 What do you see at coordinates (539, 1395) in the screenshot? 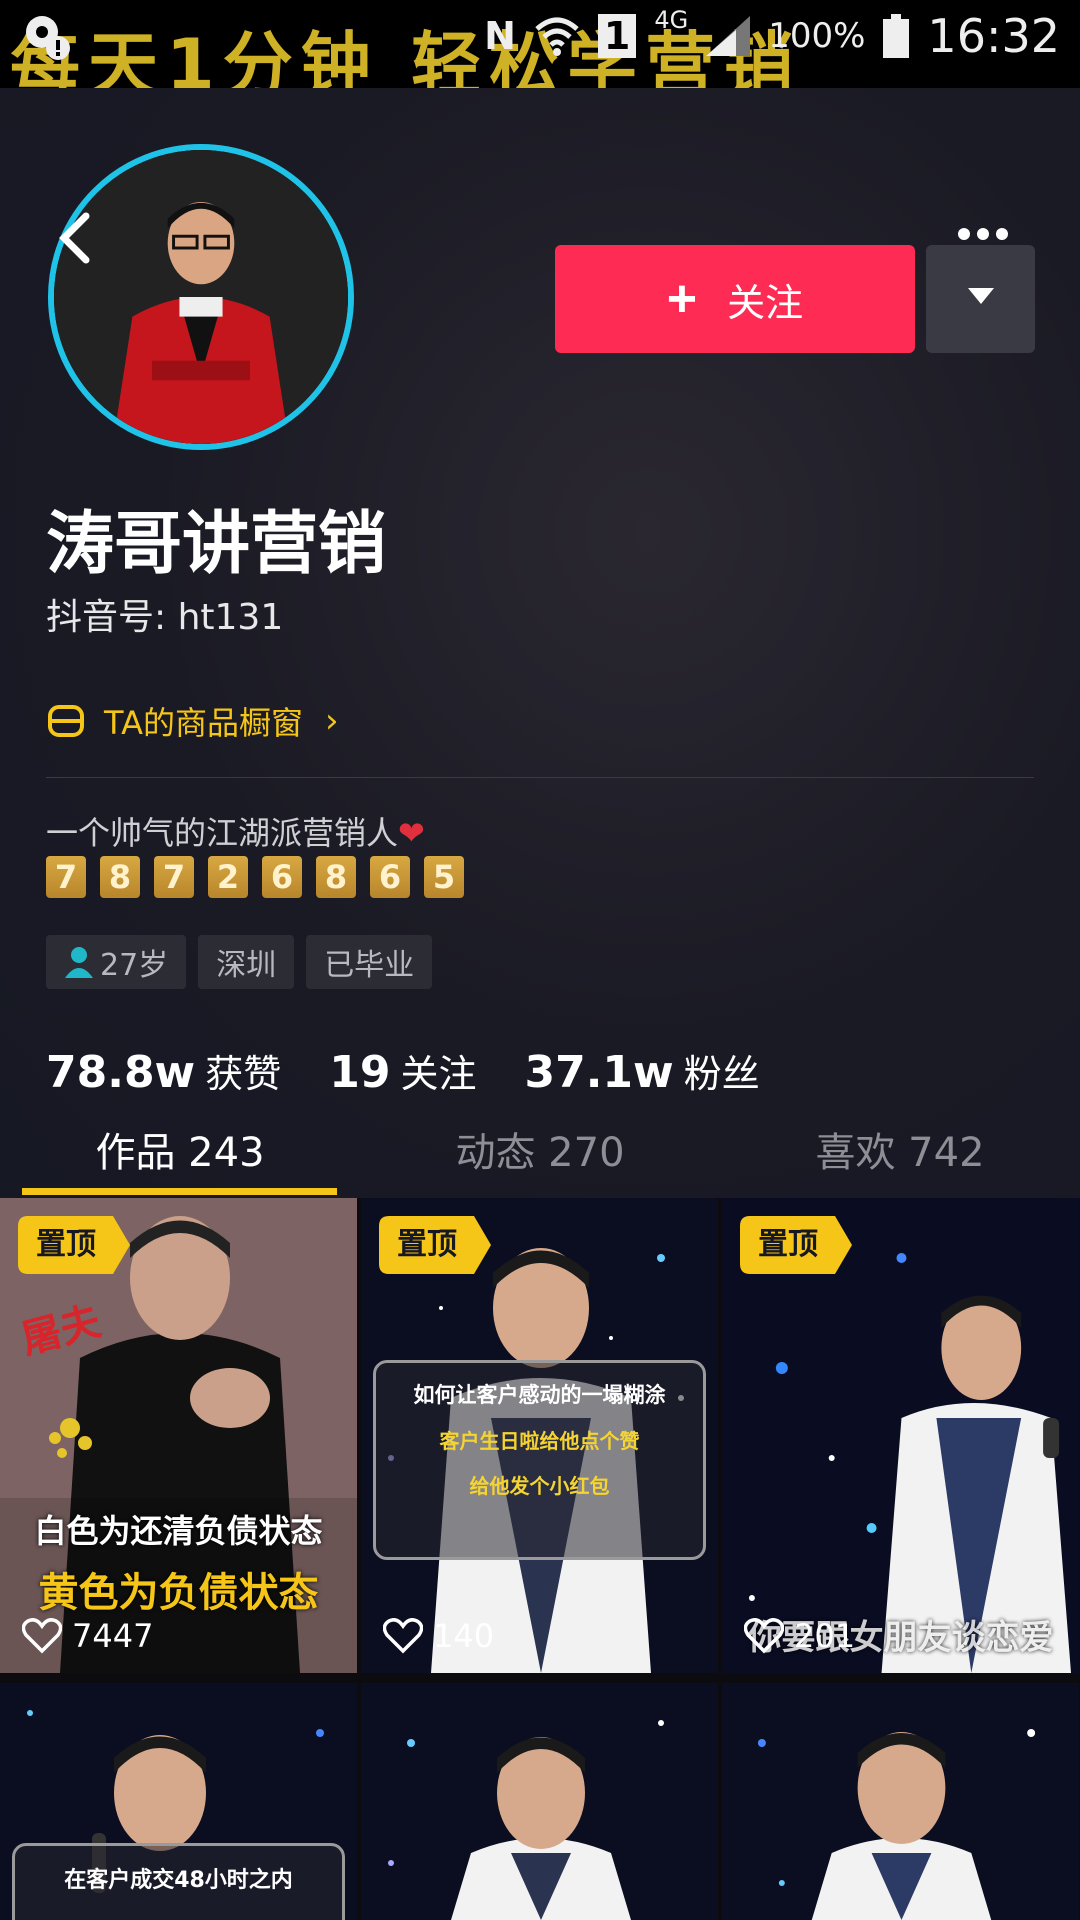
I see `video-subtitle-line: 如何让客户感动的一塌糊涂` at bounding box center [539, 1395].